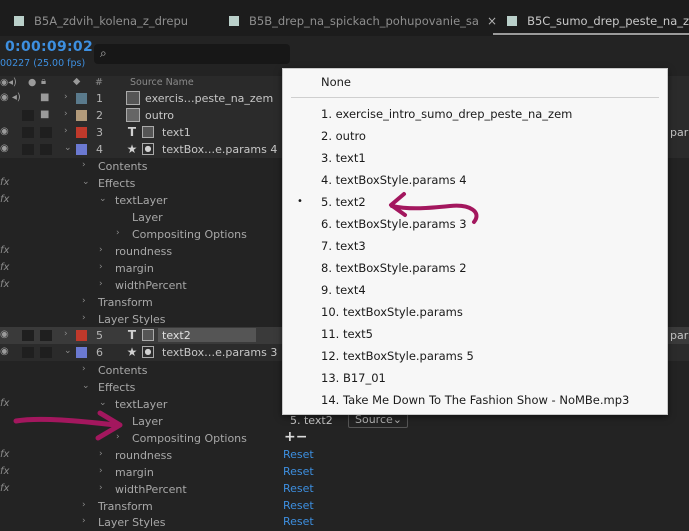  I want to click on current-time: 0:00:09:02, so click(49, 47).